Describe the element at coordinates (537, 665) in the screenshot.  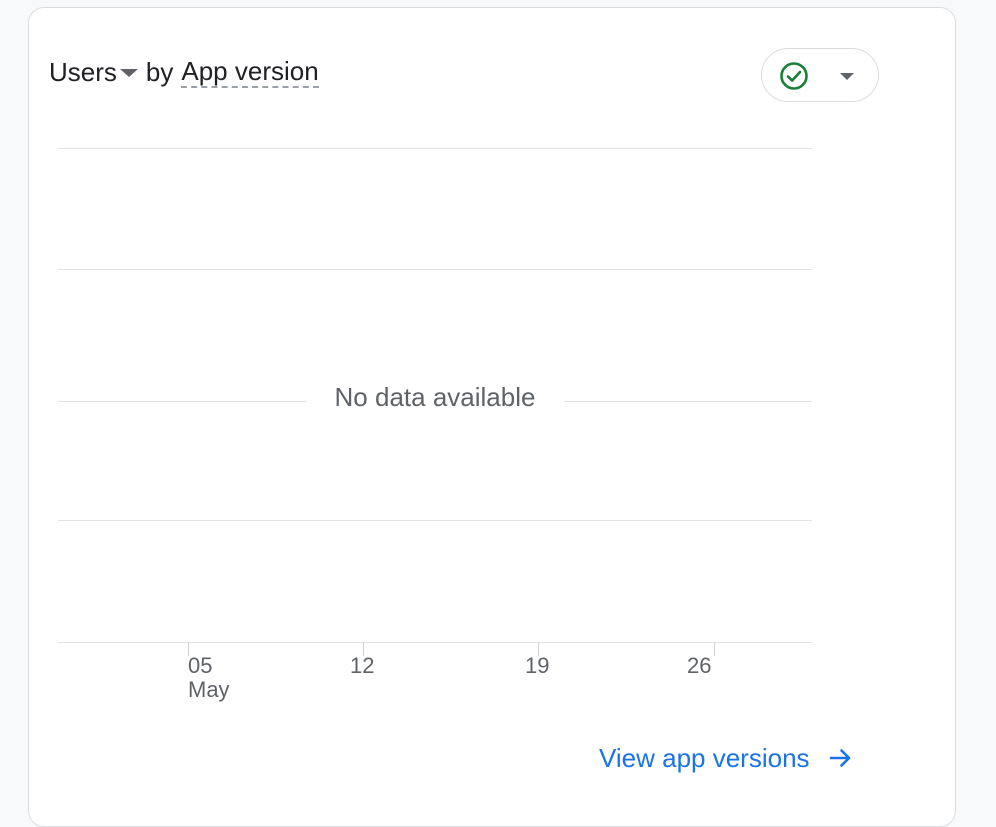
I see `x-tick-label: 19` at that location.